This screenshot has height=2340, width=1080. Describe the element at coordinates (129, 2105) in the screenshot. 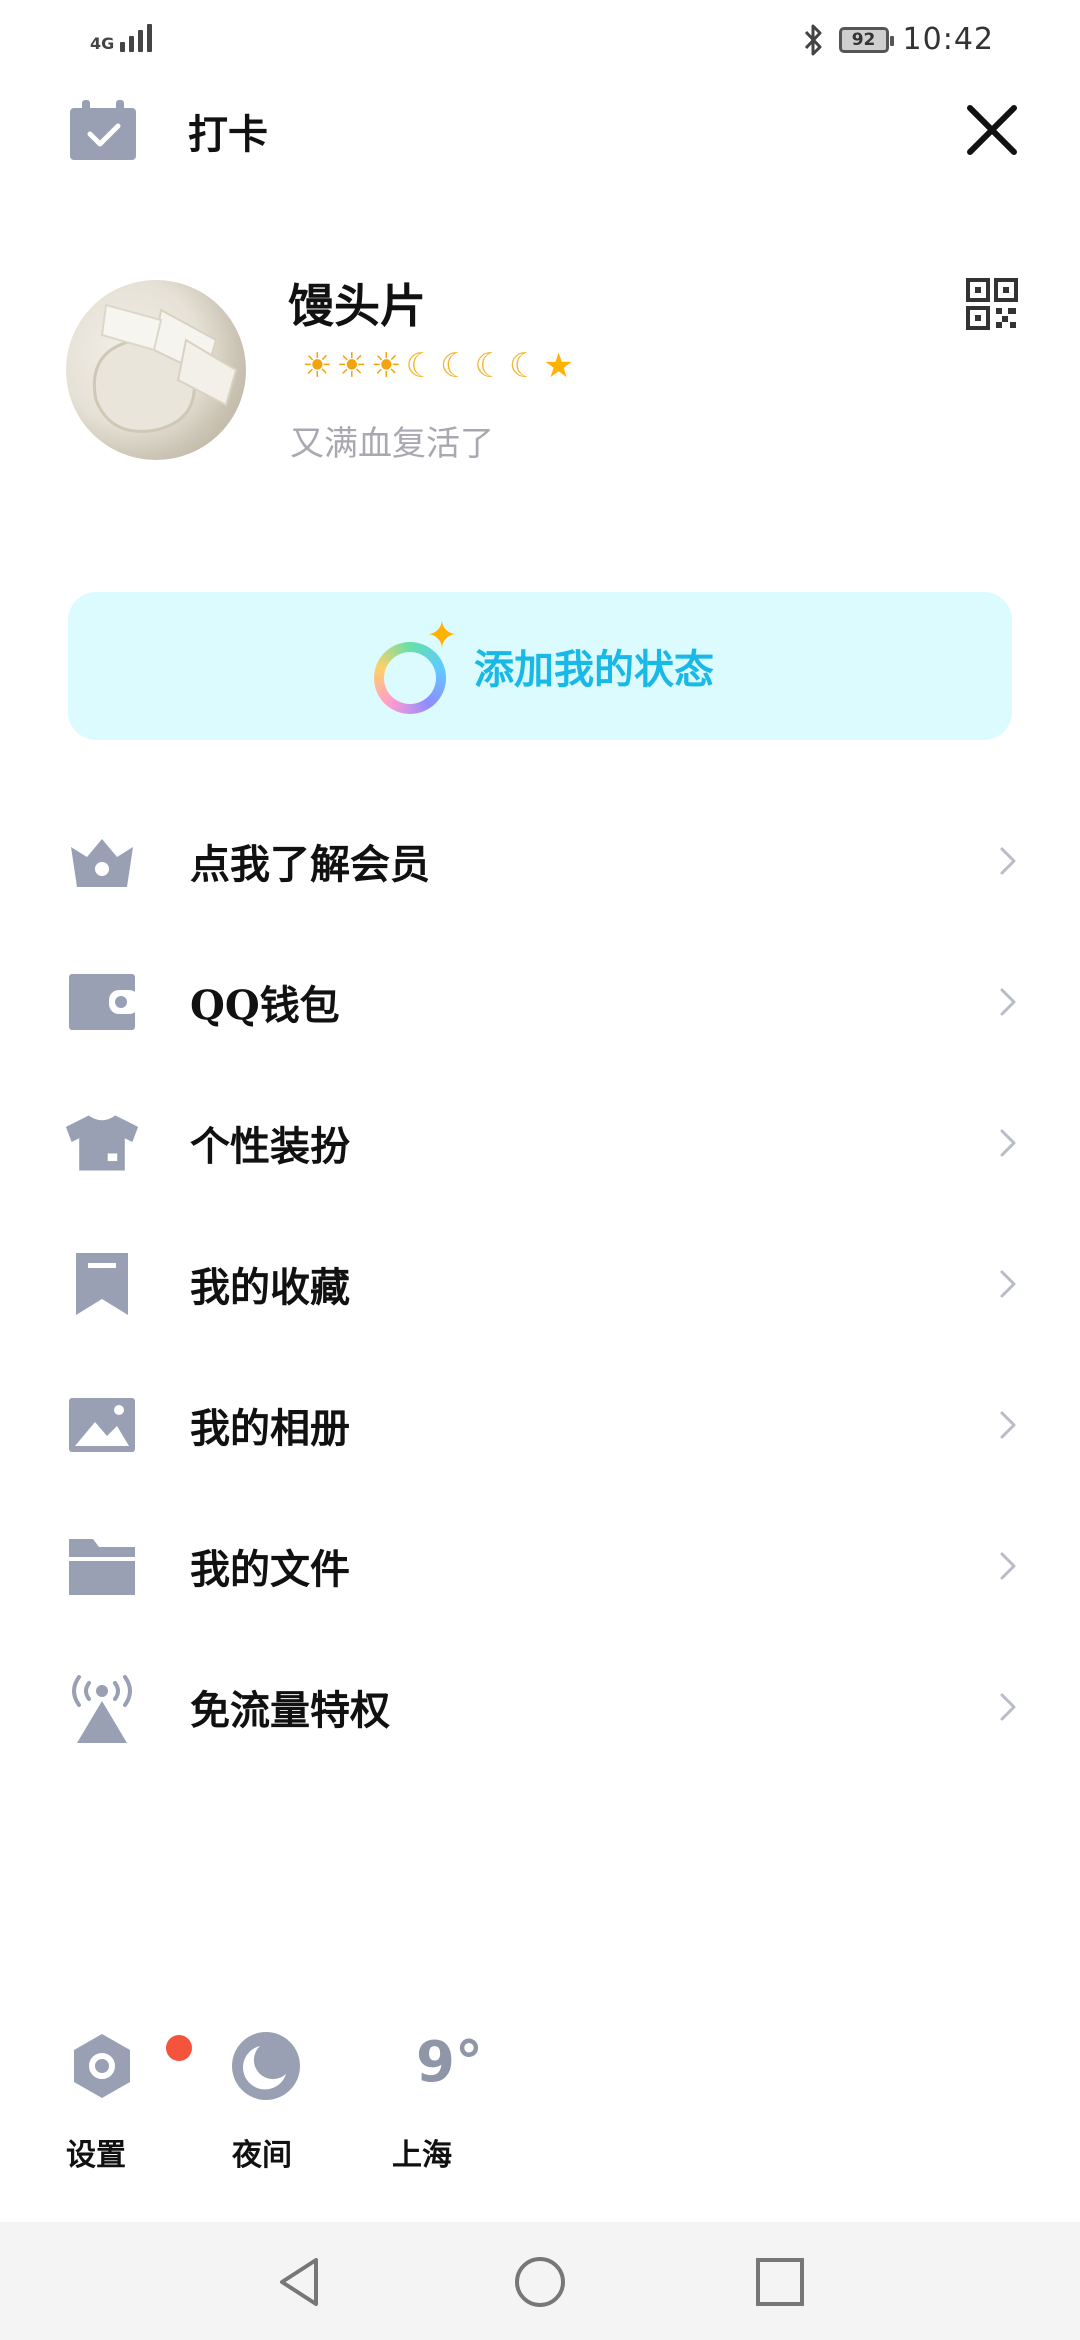

I see `settings-button: 设置` at that location.